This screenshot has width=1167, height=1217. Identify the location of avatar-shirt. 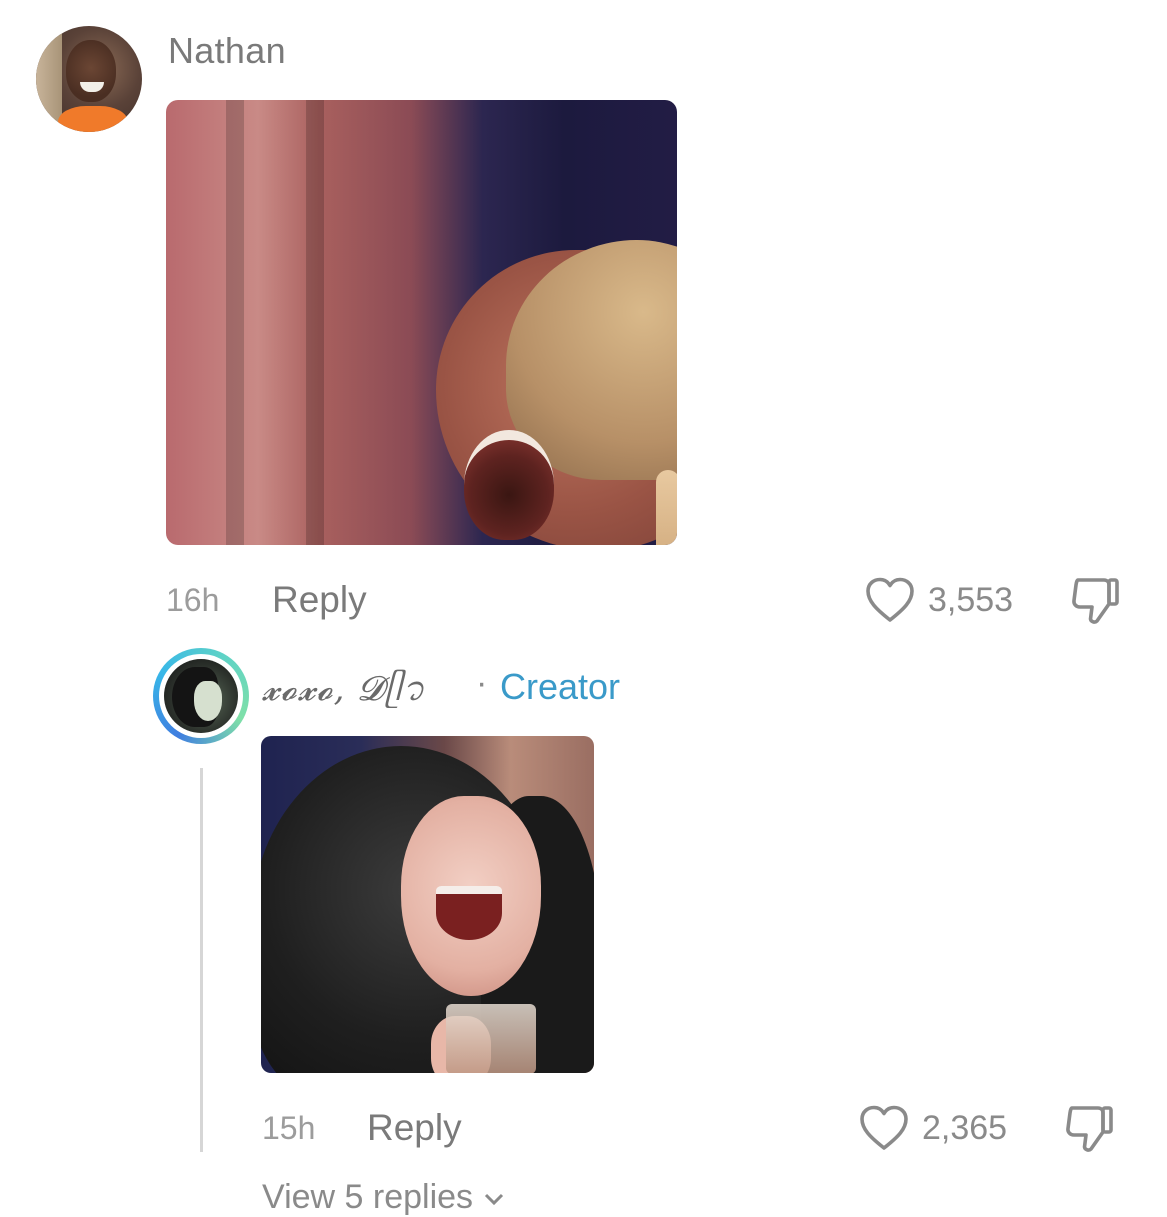
(93, 119).